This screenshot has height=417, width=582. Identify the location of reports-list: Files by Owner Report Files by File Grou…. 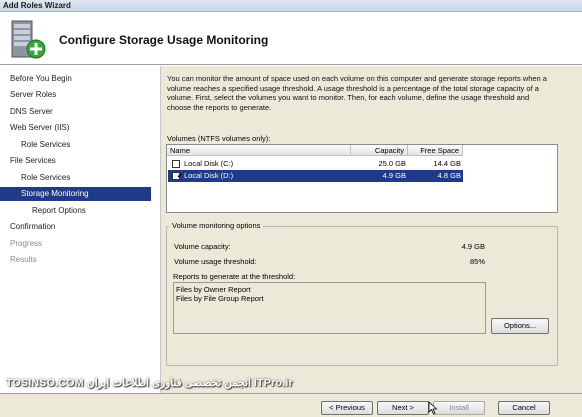
(329, 308).